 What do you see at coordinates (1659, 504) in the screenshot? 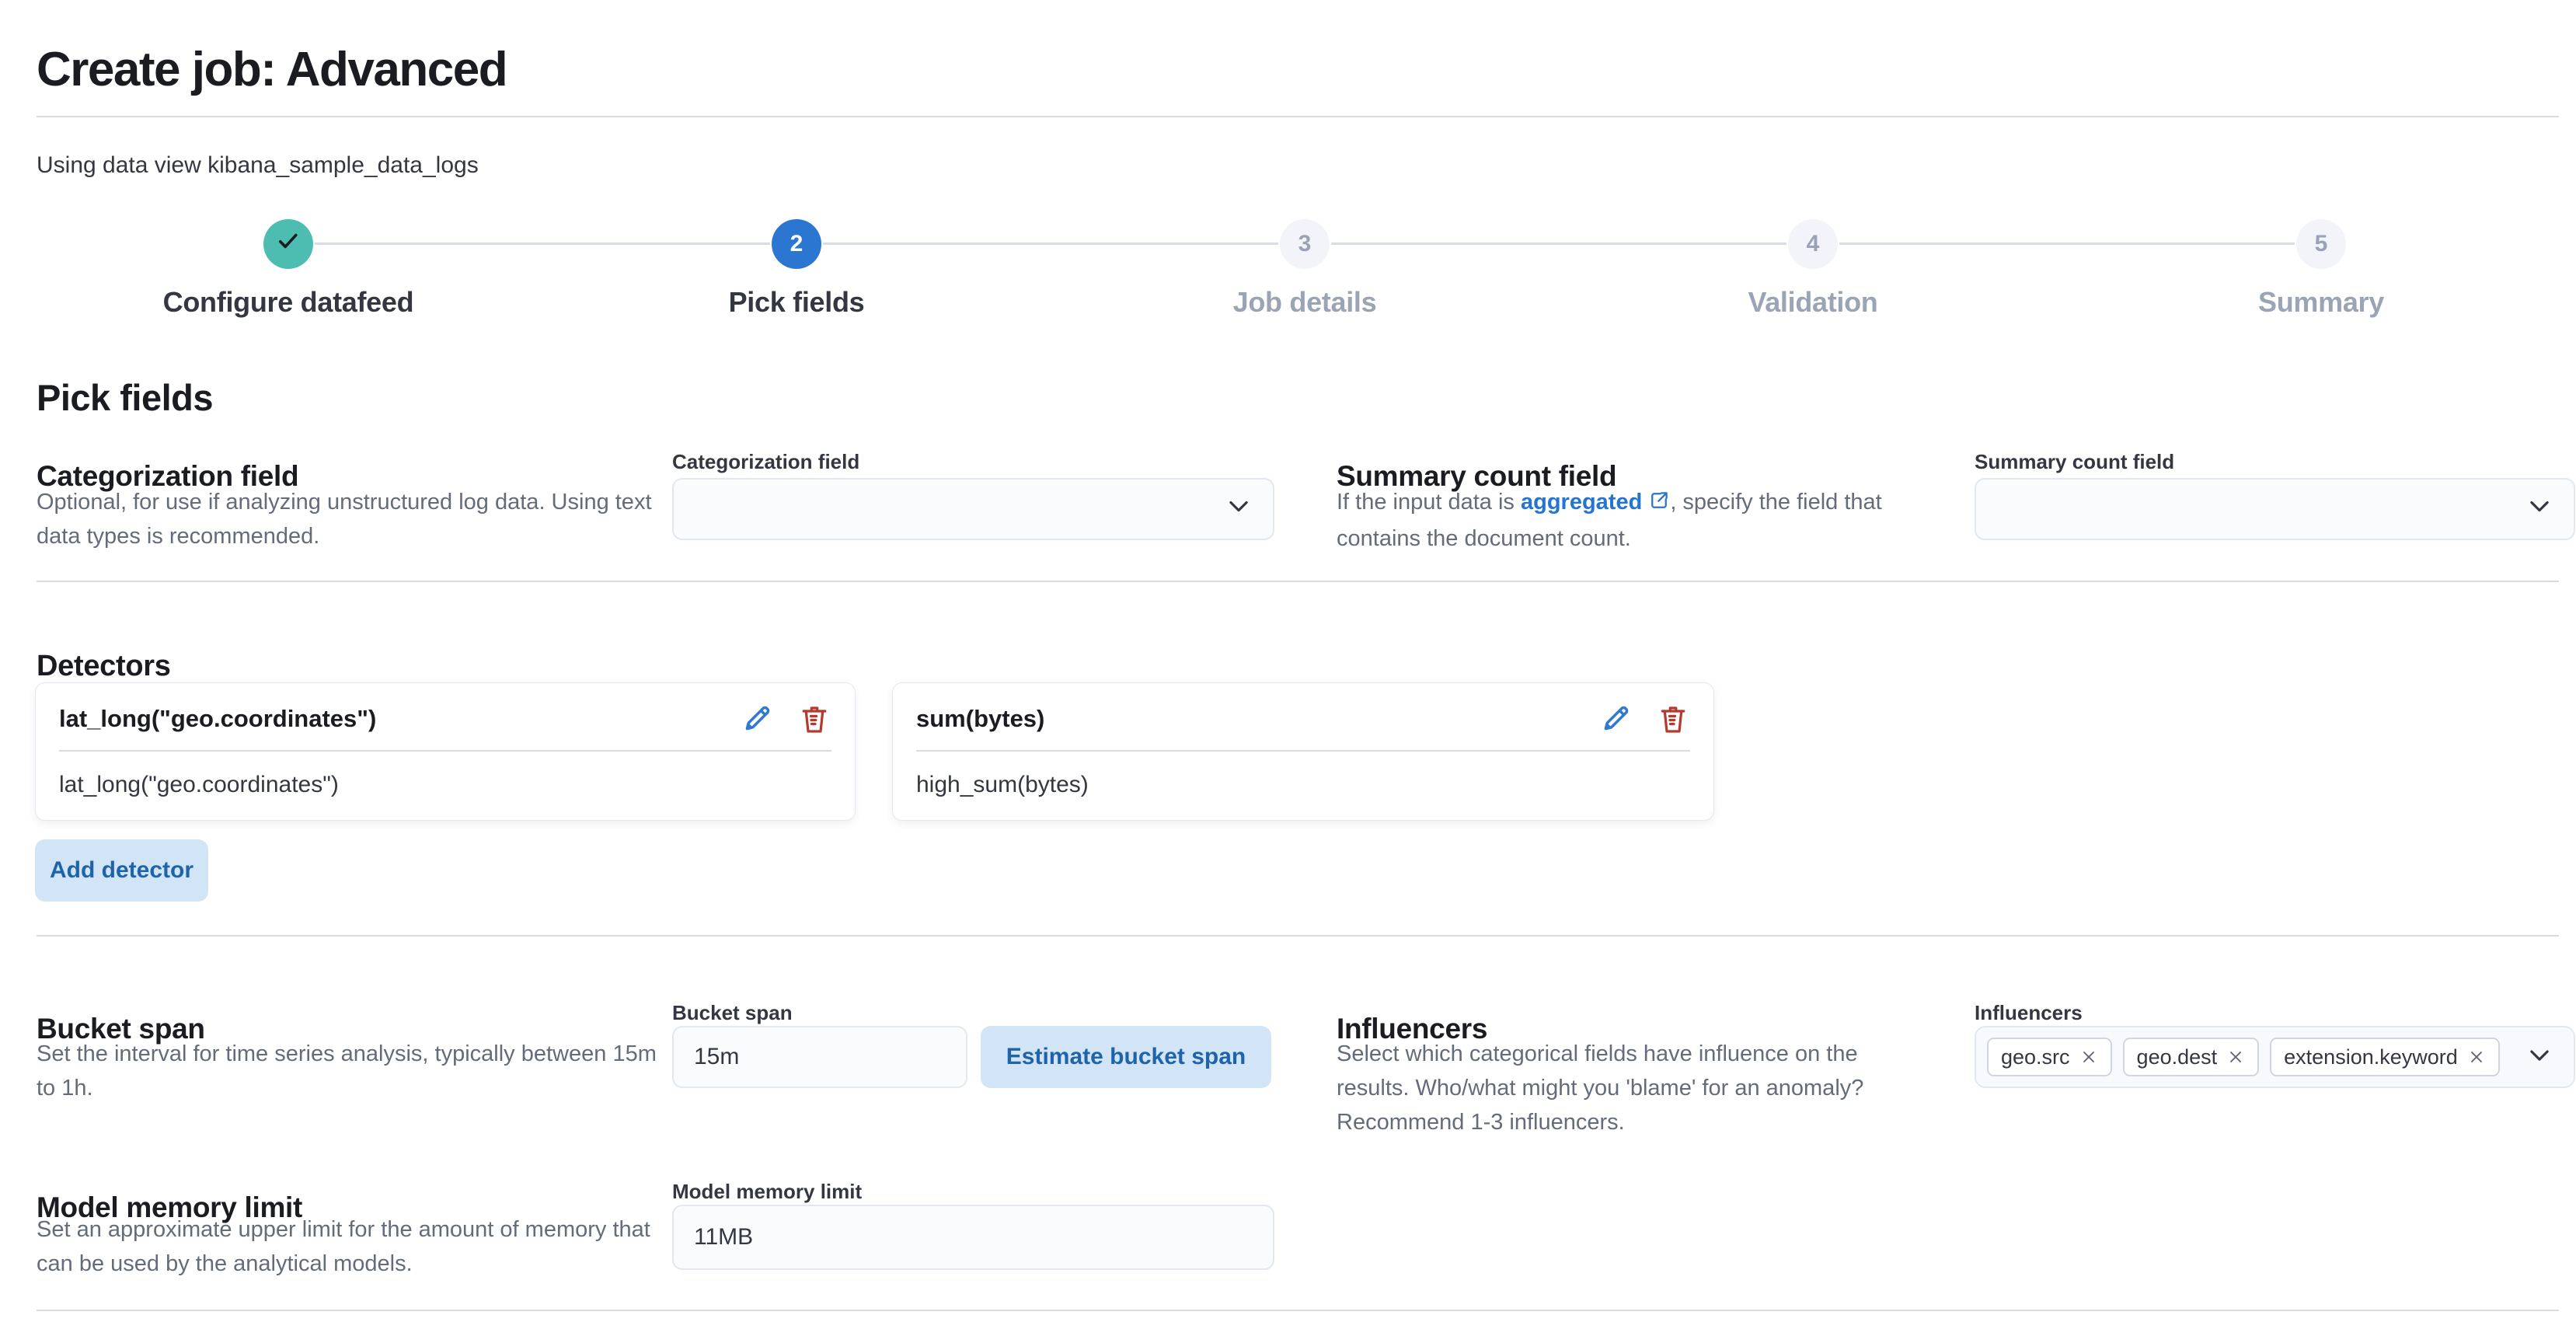
I see `external-link-icon` at bounding box center [1659, 504].